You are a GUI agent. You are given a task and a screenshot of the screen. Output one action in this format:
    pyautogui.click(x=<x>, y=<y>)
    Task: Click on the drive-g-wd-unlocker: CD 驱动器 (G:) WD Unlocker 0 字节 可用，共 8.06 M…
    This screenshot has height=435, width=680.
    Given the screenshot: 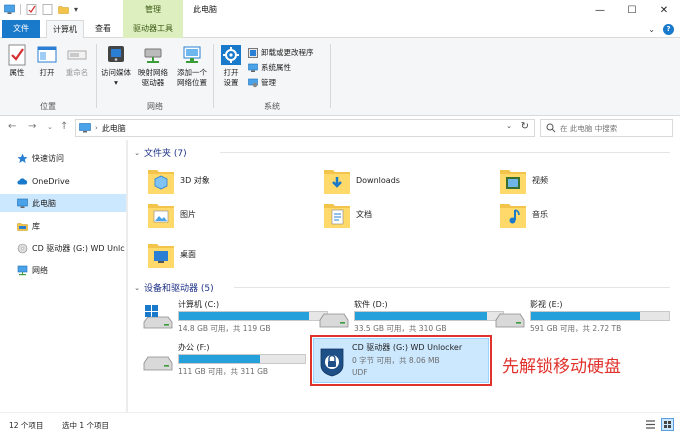 What is the action you would take?
    pyautogui.click(x=401, y=360)
    